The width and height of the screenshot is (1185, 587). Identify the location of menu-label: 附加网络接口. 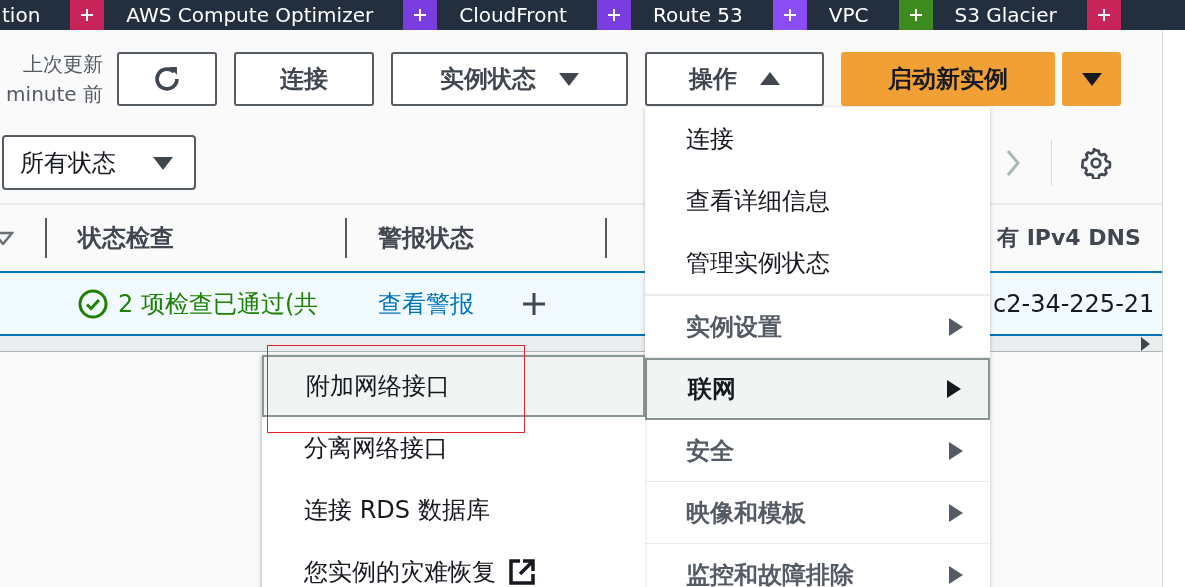
(378, 386).